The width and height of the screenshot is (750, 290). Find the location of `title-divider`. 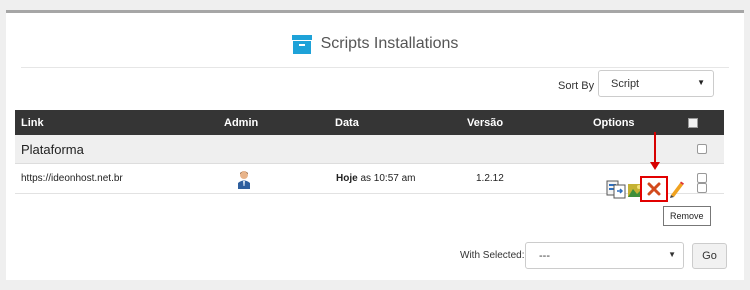

title-divider is located at coordinates (375, 67).